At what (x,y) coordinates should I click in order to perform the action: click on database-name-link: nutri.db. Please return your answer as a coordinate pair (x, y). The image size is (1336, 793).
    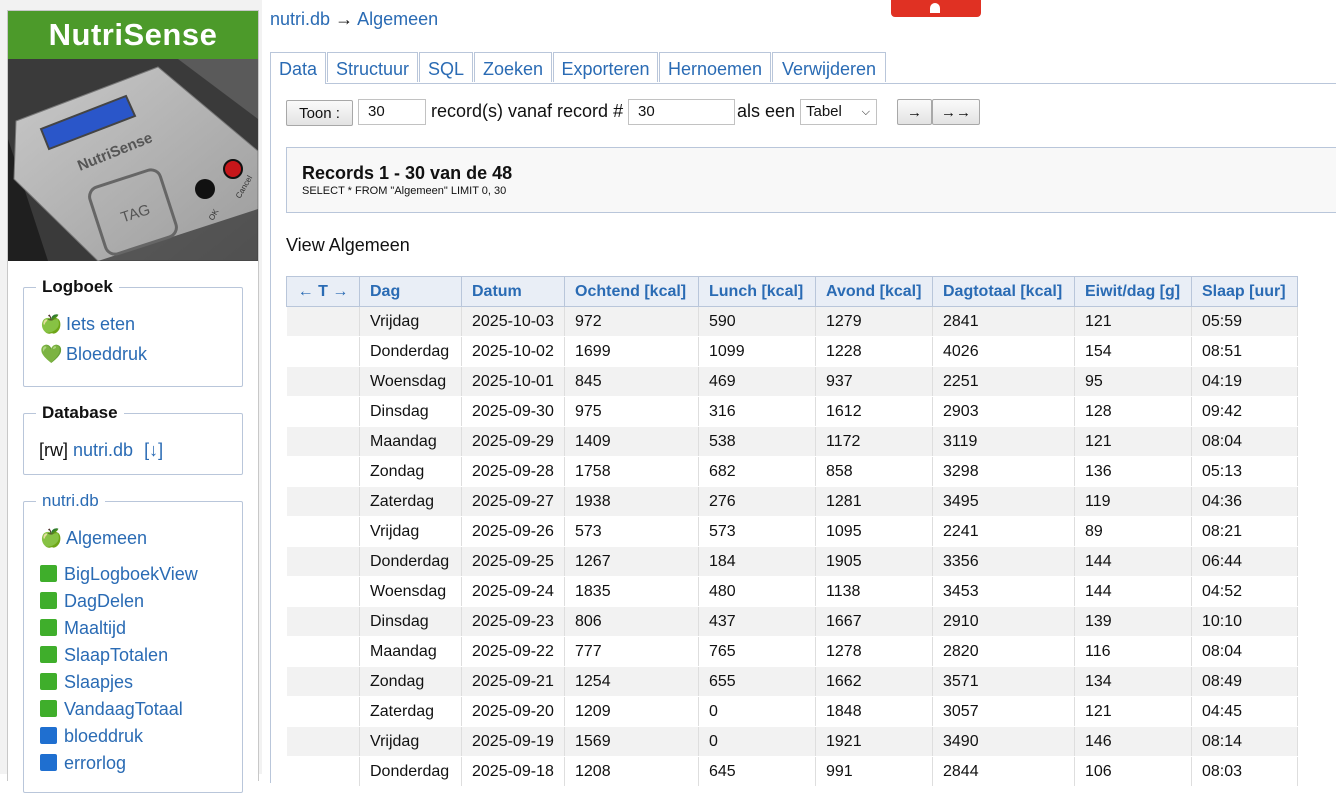
    Looking at the image, I should click on (103, 450).